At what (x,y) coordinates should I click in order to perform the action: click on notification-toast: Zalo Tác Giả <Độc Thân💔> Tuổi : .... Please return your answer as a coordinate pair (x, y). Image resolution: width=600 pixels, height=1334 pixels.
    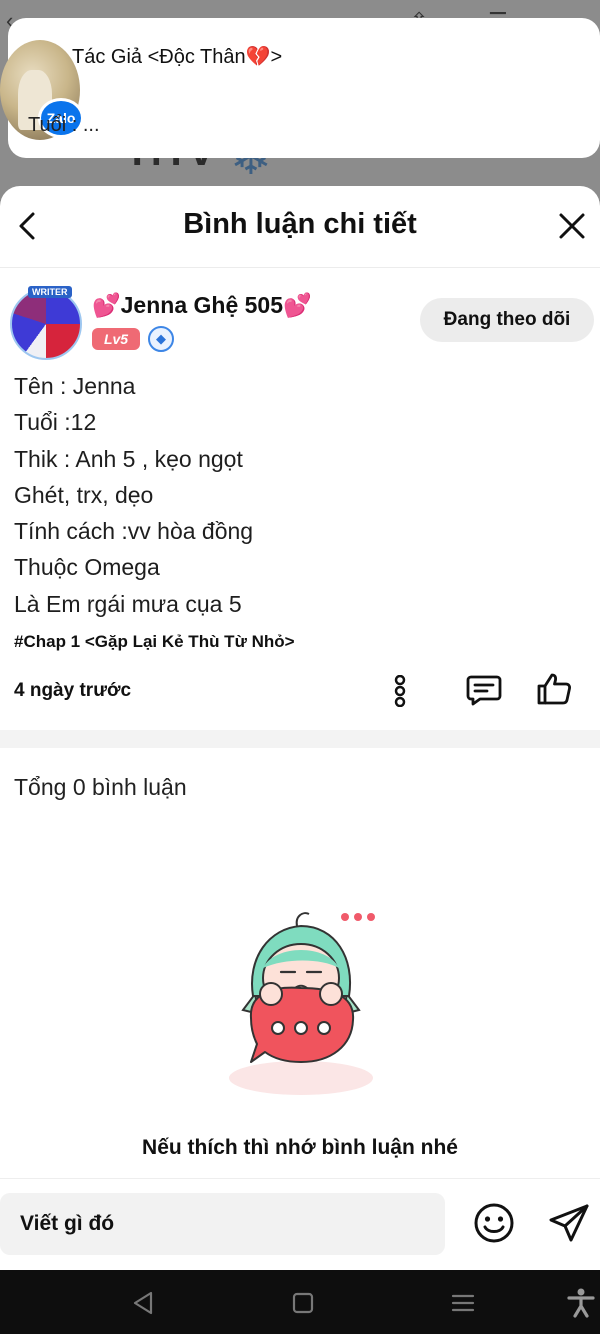
    Looking at the image, I should click on (300, 88).